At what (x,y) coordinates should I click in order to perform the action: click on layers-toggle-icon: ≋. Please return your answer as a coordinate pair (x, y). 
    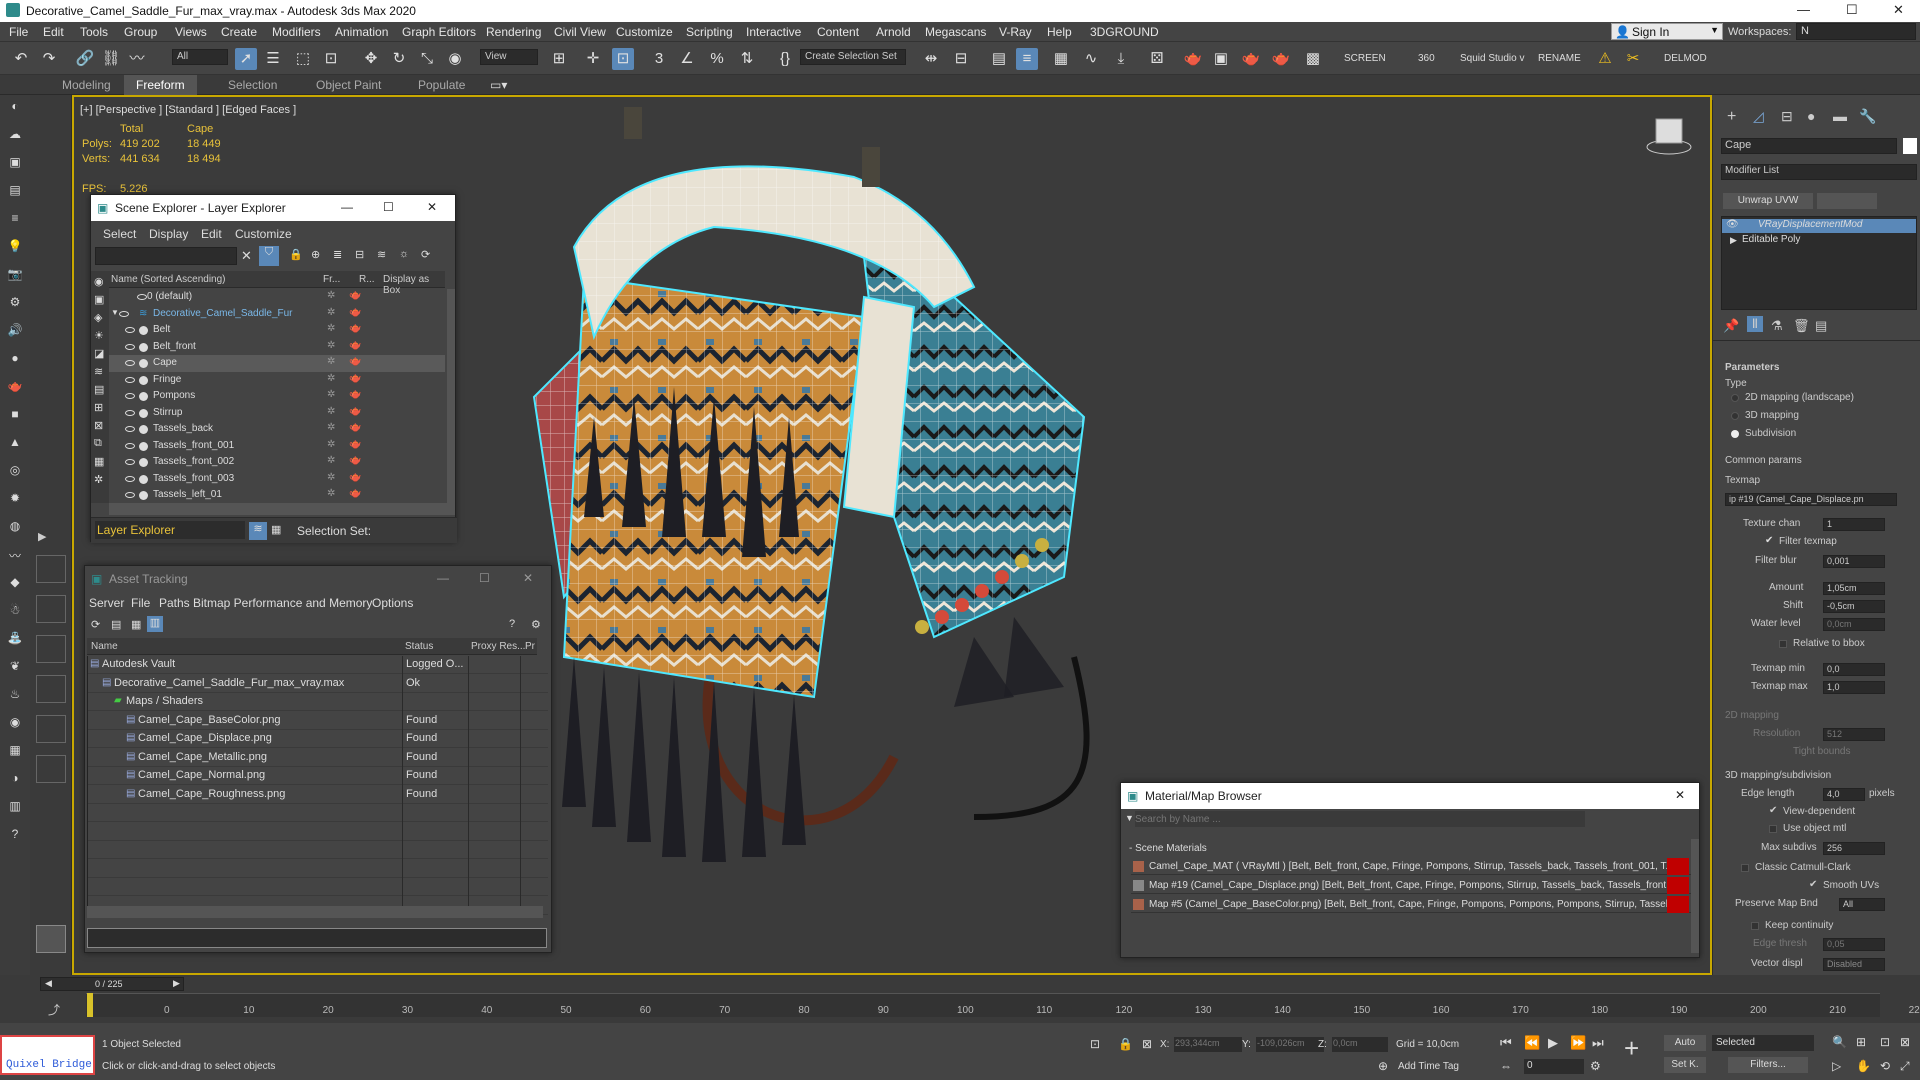
    Looking at the image, I should click on (258, 531).